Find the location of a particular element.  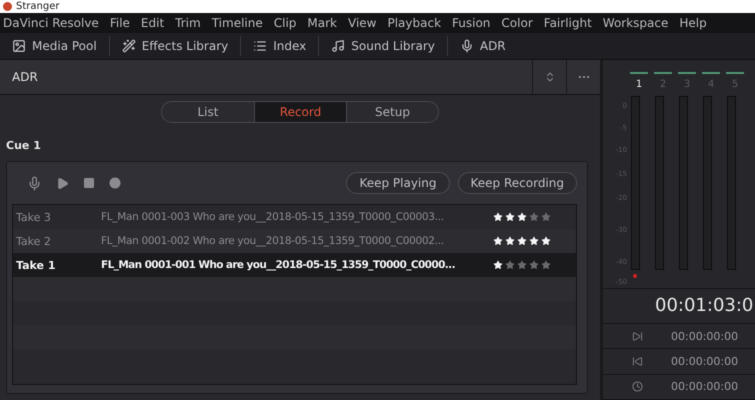

app-logo-icon is located at coordinates (7, 6).